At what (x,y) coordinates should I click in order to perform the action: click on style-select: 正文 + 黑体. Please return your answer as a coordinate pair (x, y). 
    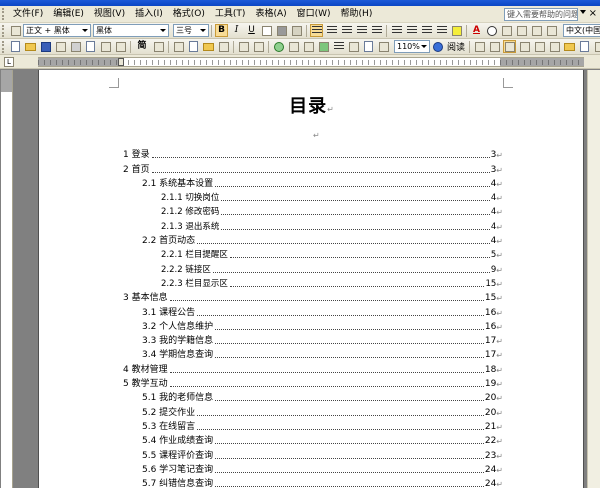
    Looking at the image, I should click on (57, 30).